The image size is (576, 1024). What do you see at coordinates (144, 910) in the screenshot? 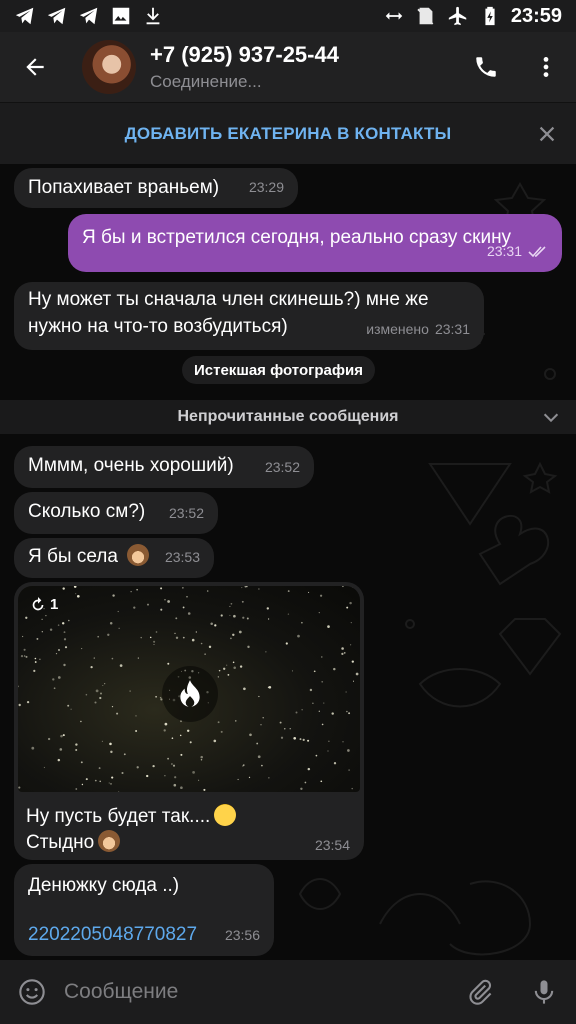
I see `message-incoming: Денюжку сюда ..) 2202205048770827 23:56` at bounding box center [144, 910].